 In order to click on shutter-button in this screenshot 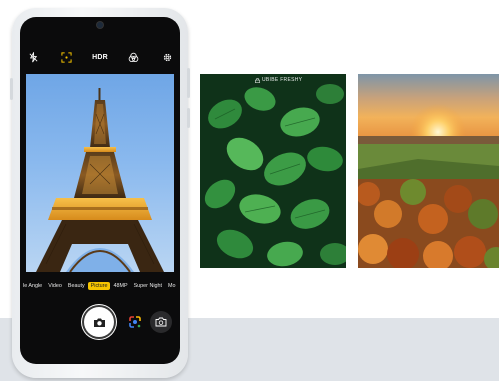, I will do `click(99, 322)`.